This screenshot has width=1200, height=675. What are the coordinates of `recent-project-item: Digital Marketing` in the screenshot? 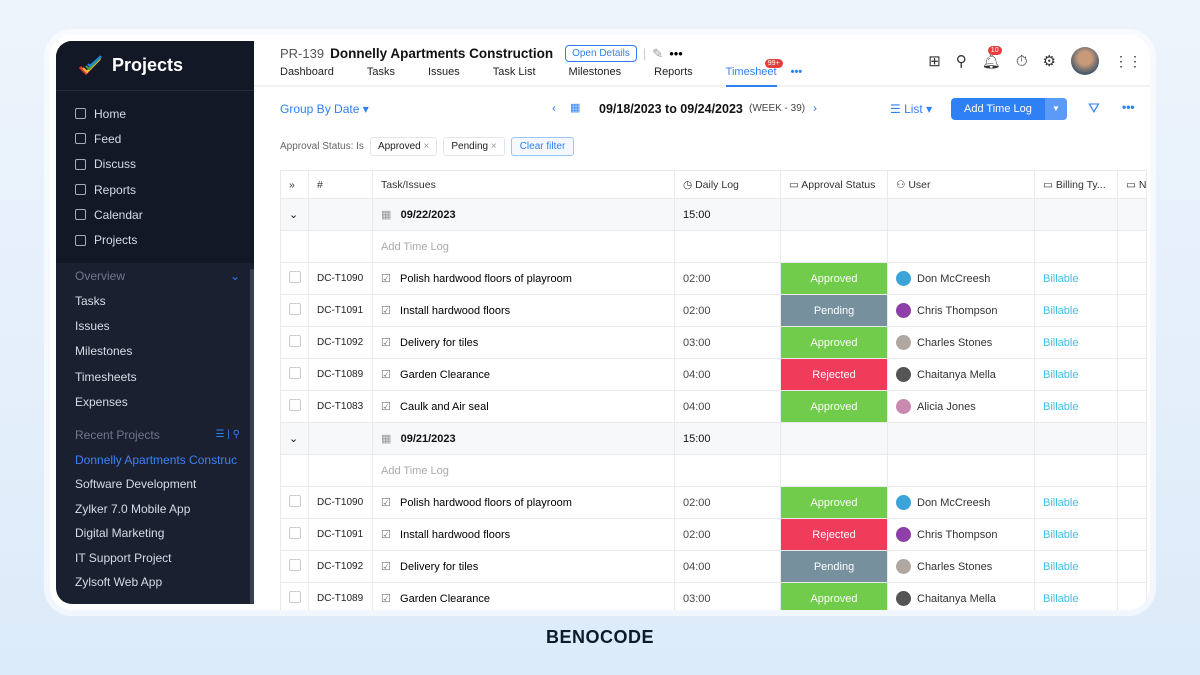 It's located at (155, 533).